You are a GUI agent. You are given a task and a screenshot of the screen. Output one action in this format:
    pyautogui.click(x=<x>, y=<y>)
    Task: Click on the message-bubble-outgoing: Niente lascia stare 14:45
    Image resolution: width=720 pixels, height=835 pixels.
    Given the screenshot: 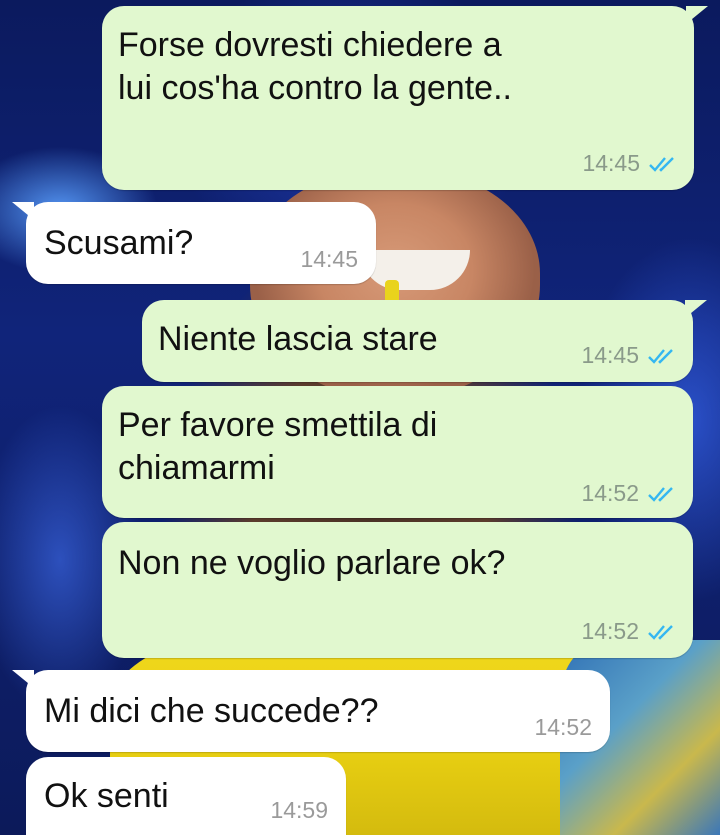 What is the action you would take?
    pyautogui.click(x=424, y=341)
    